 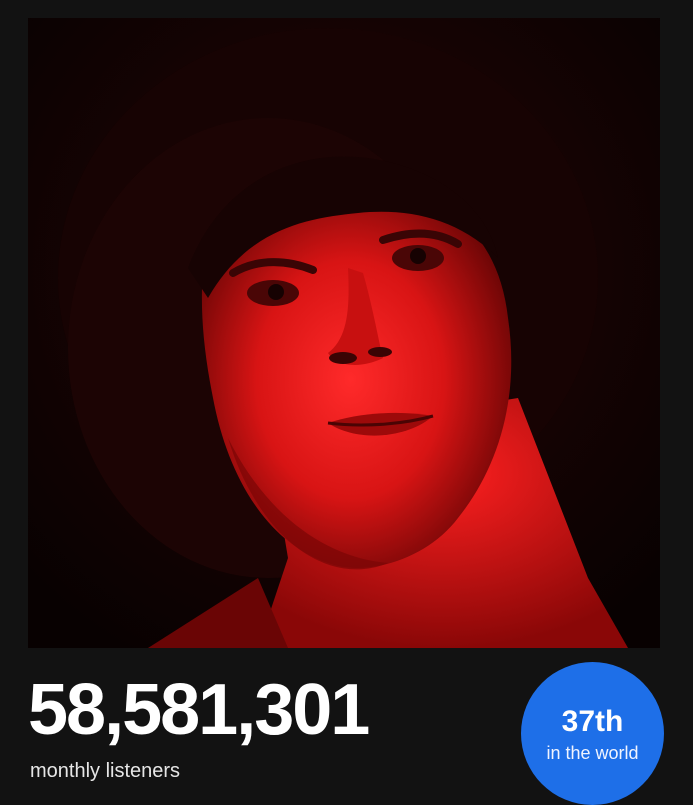 I want to click on monthly-listeners-count: 58,581,301, so click(x=199, y=710).